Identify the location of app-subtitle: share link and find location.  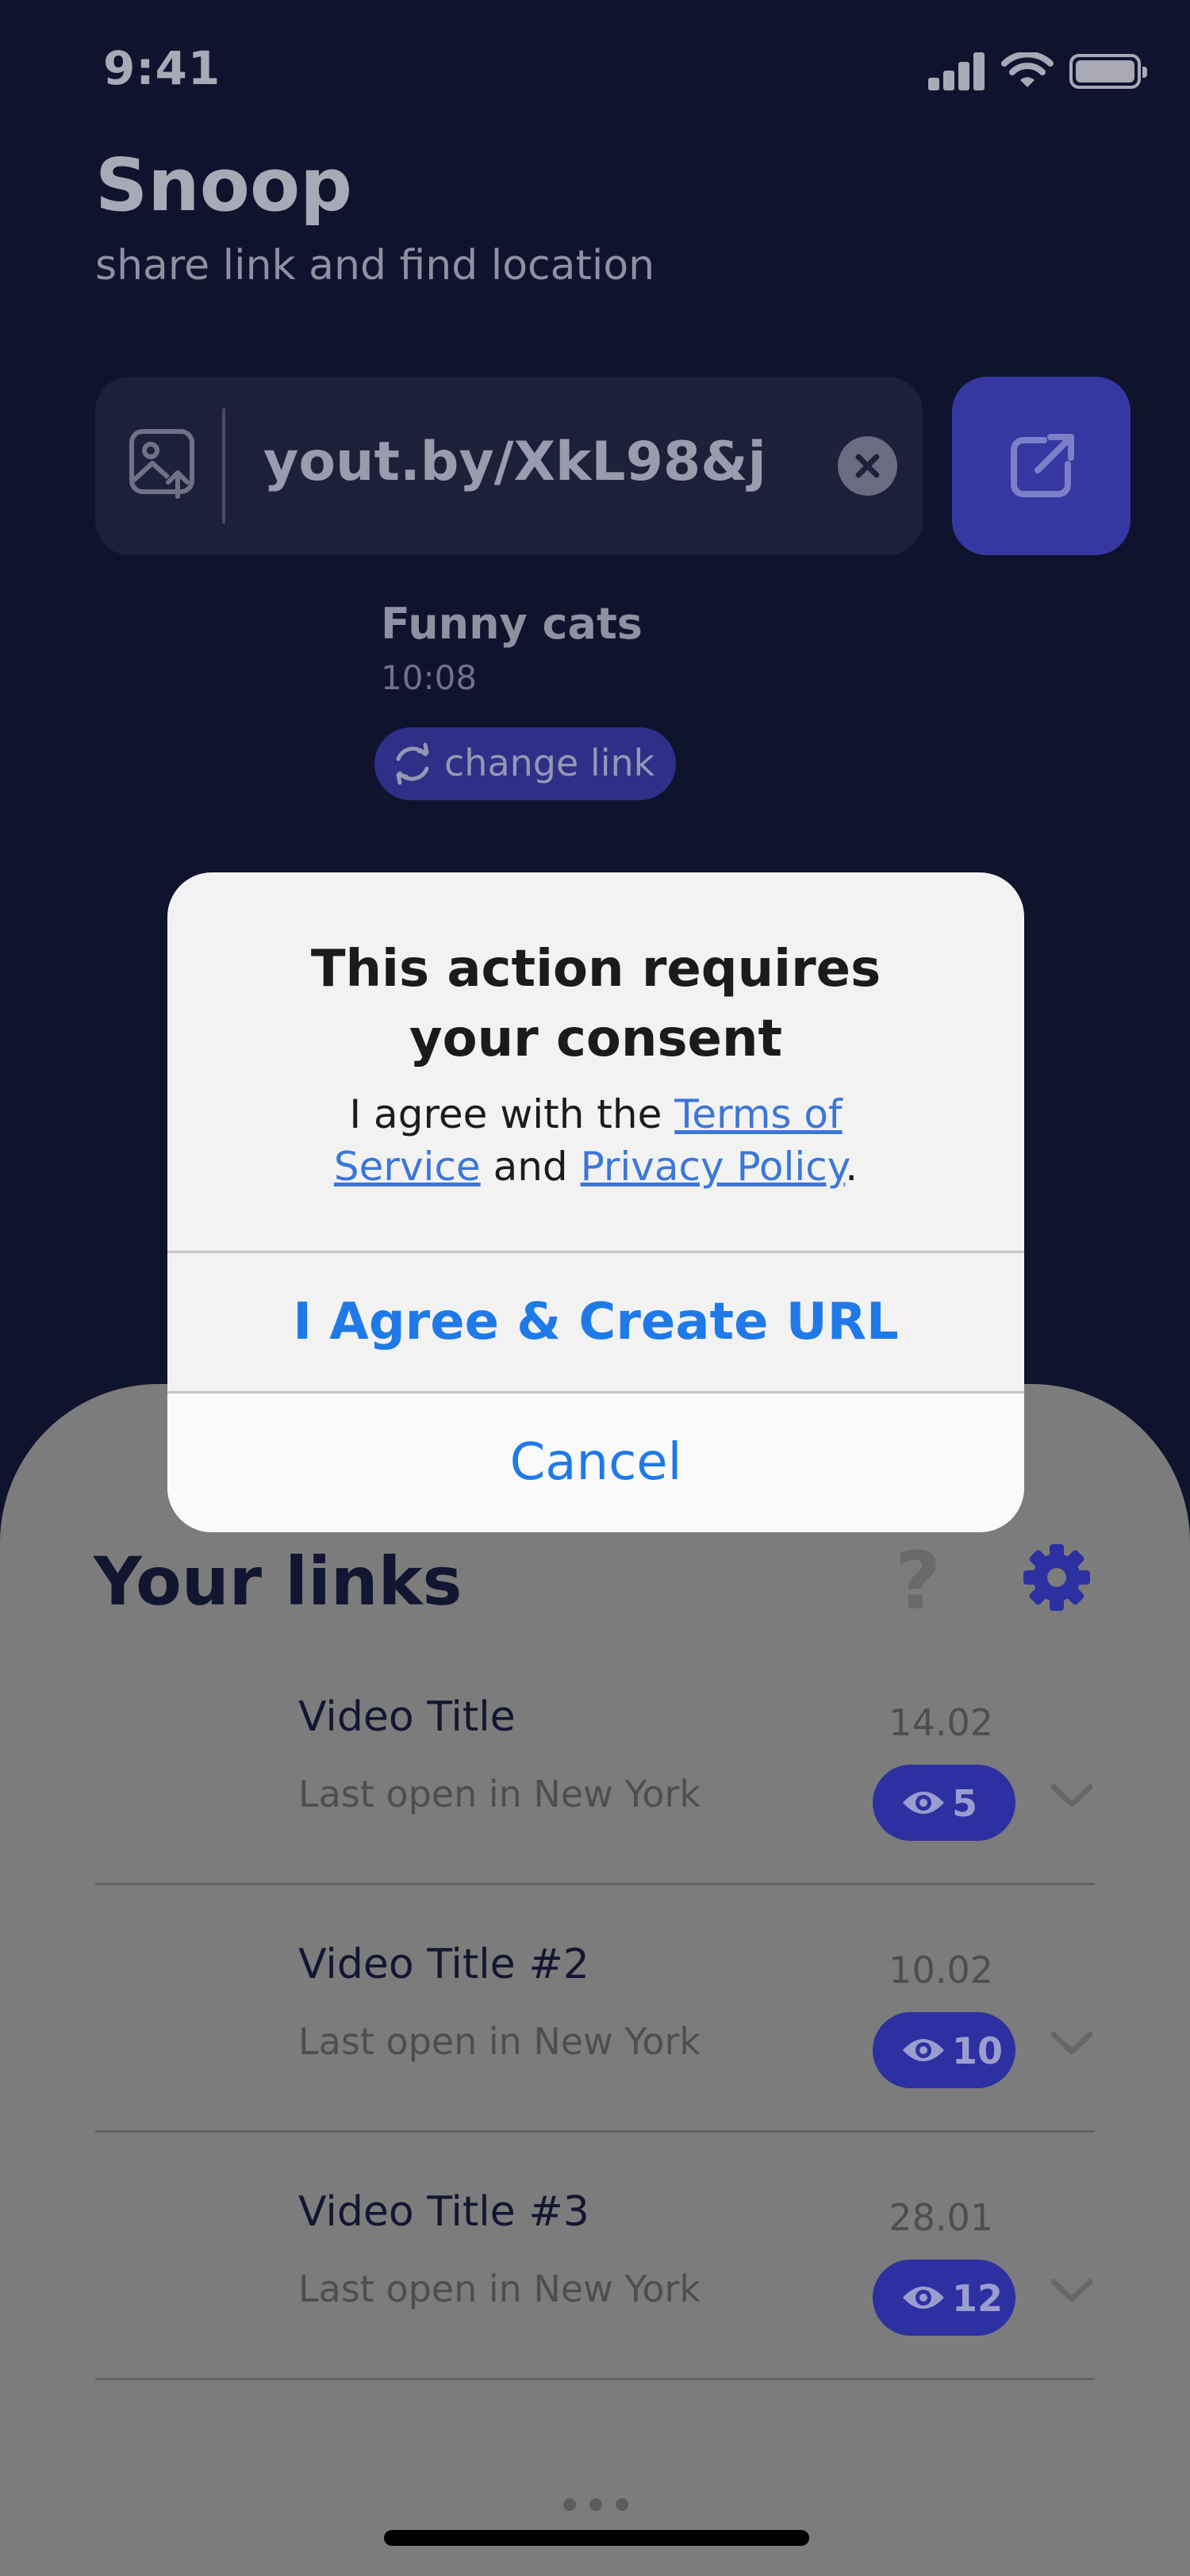
(375, 265).